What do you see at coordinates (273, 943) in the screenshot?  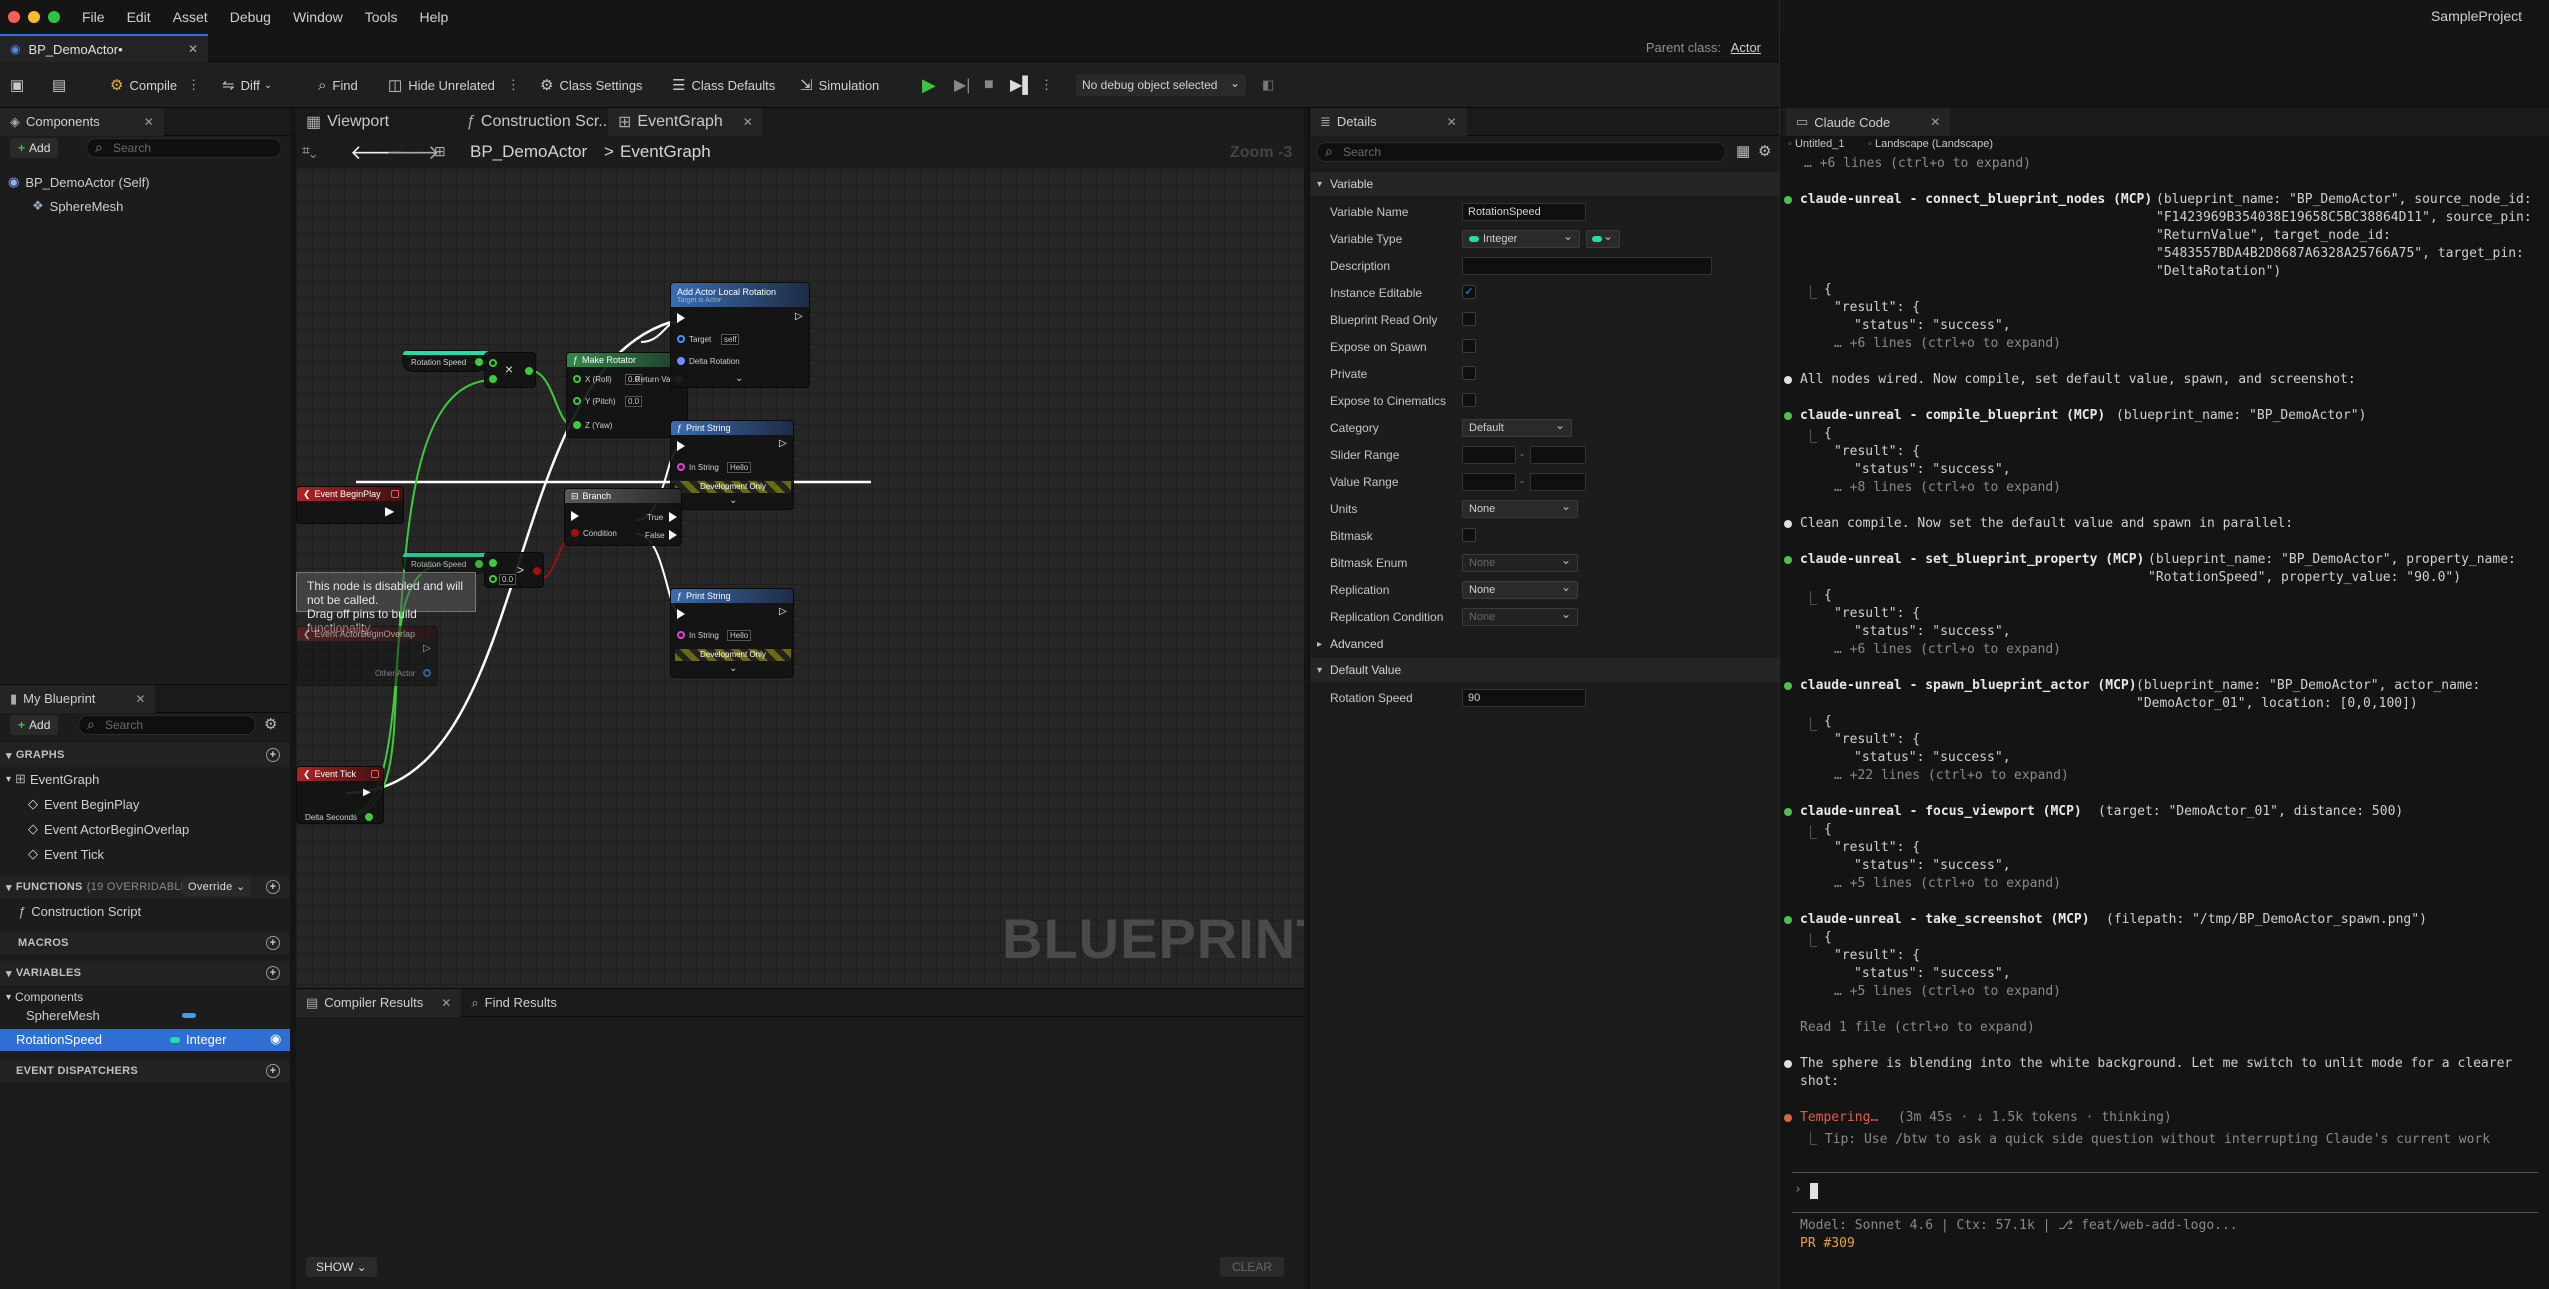 I see `add-macro-icon: +` at bounding box center [273, 943].